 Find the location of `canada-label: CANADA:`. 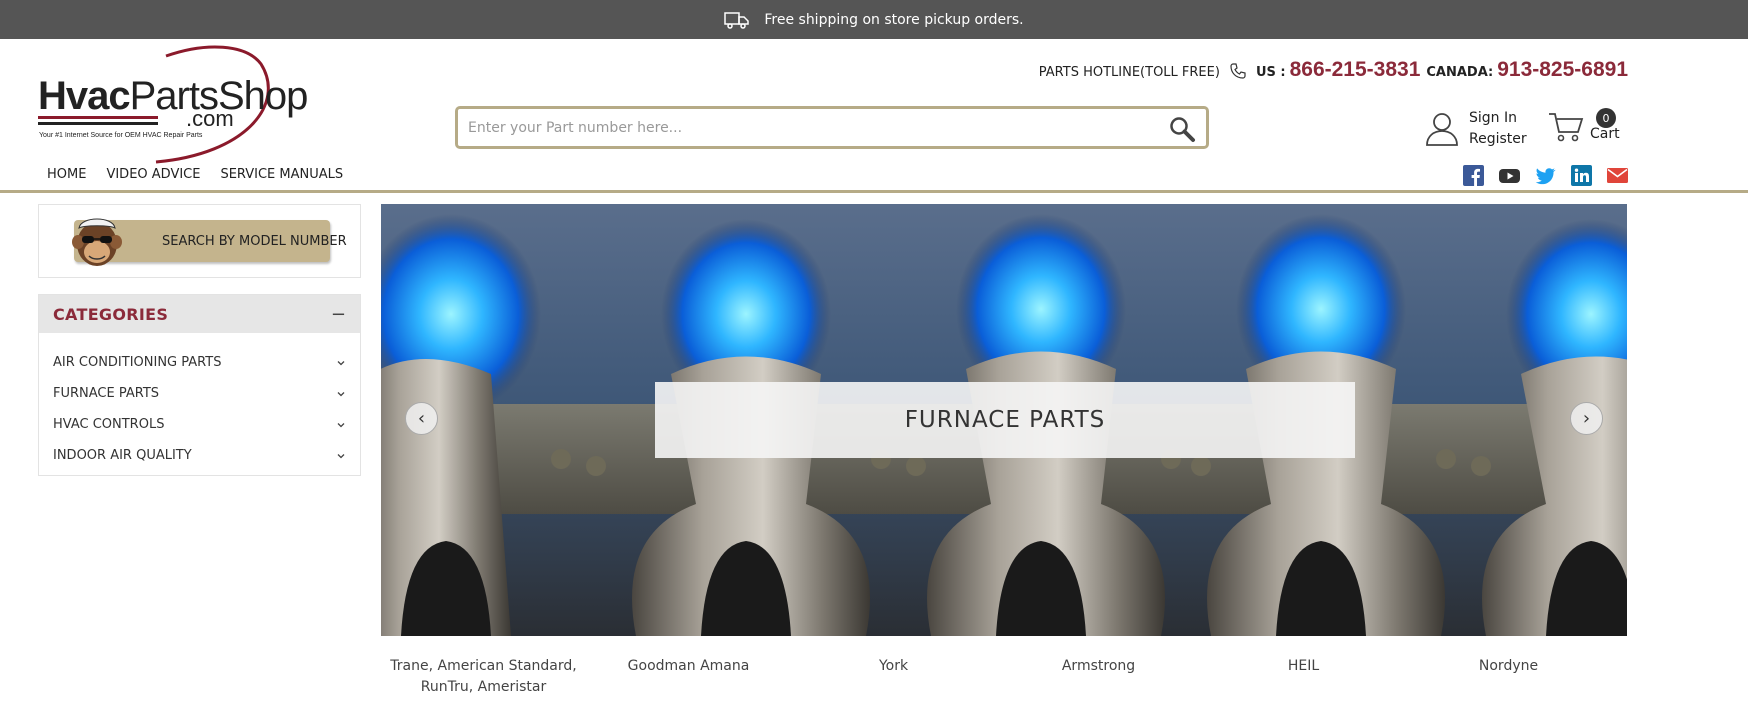

canada-label: CANADA: is located at coordinates (1460, 72).